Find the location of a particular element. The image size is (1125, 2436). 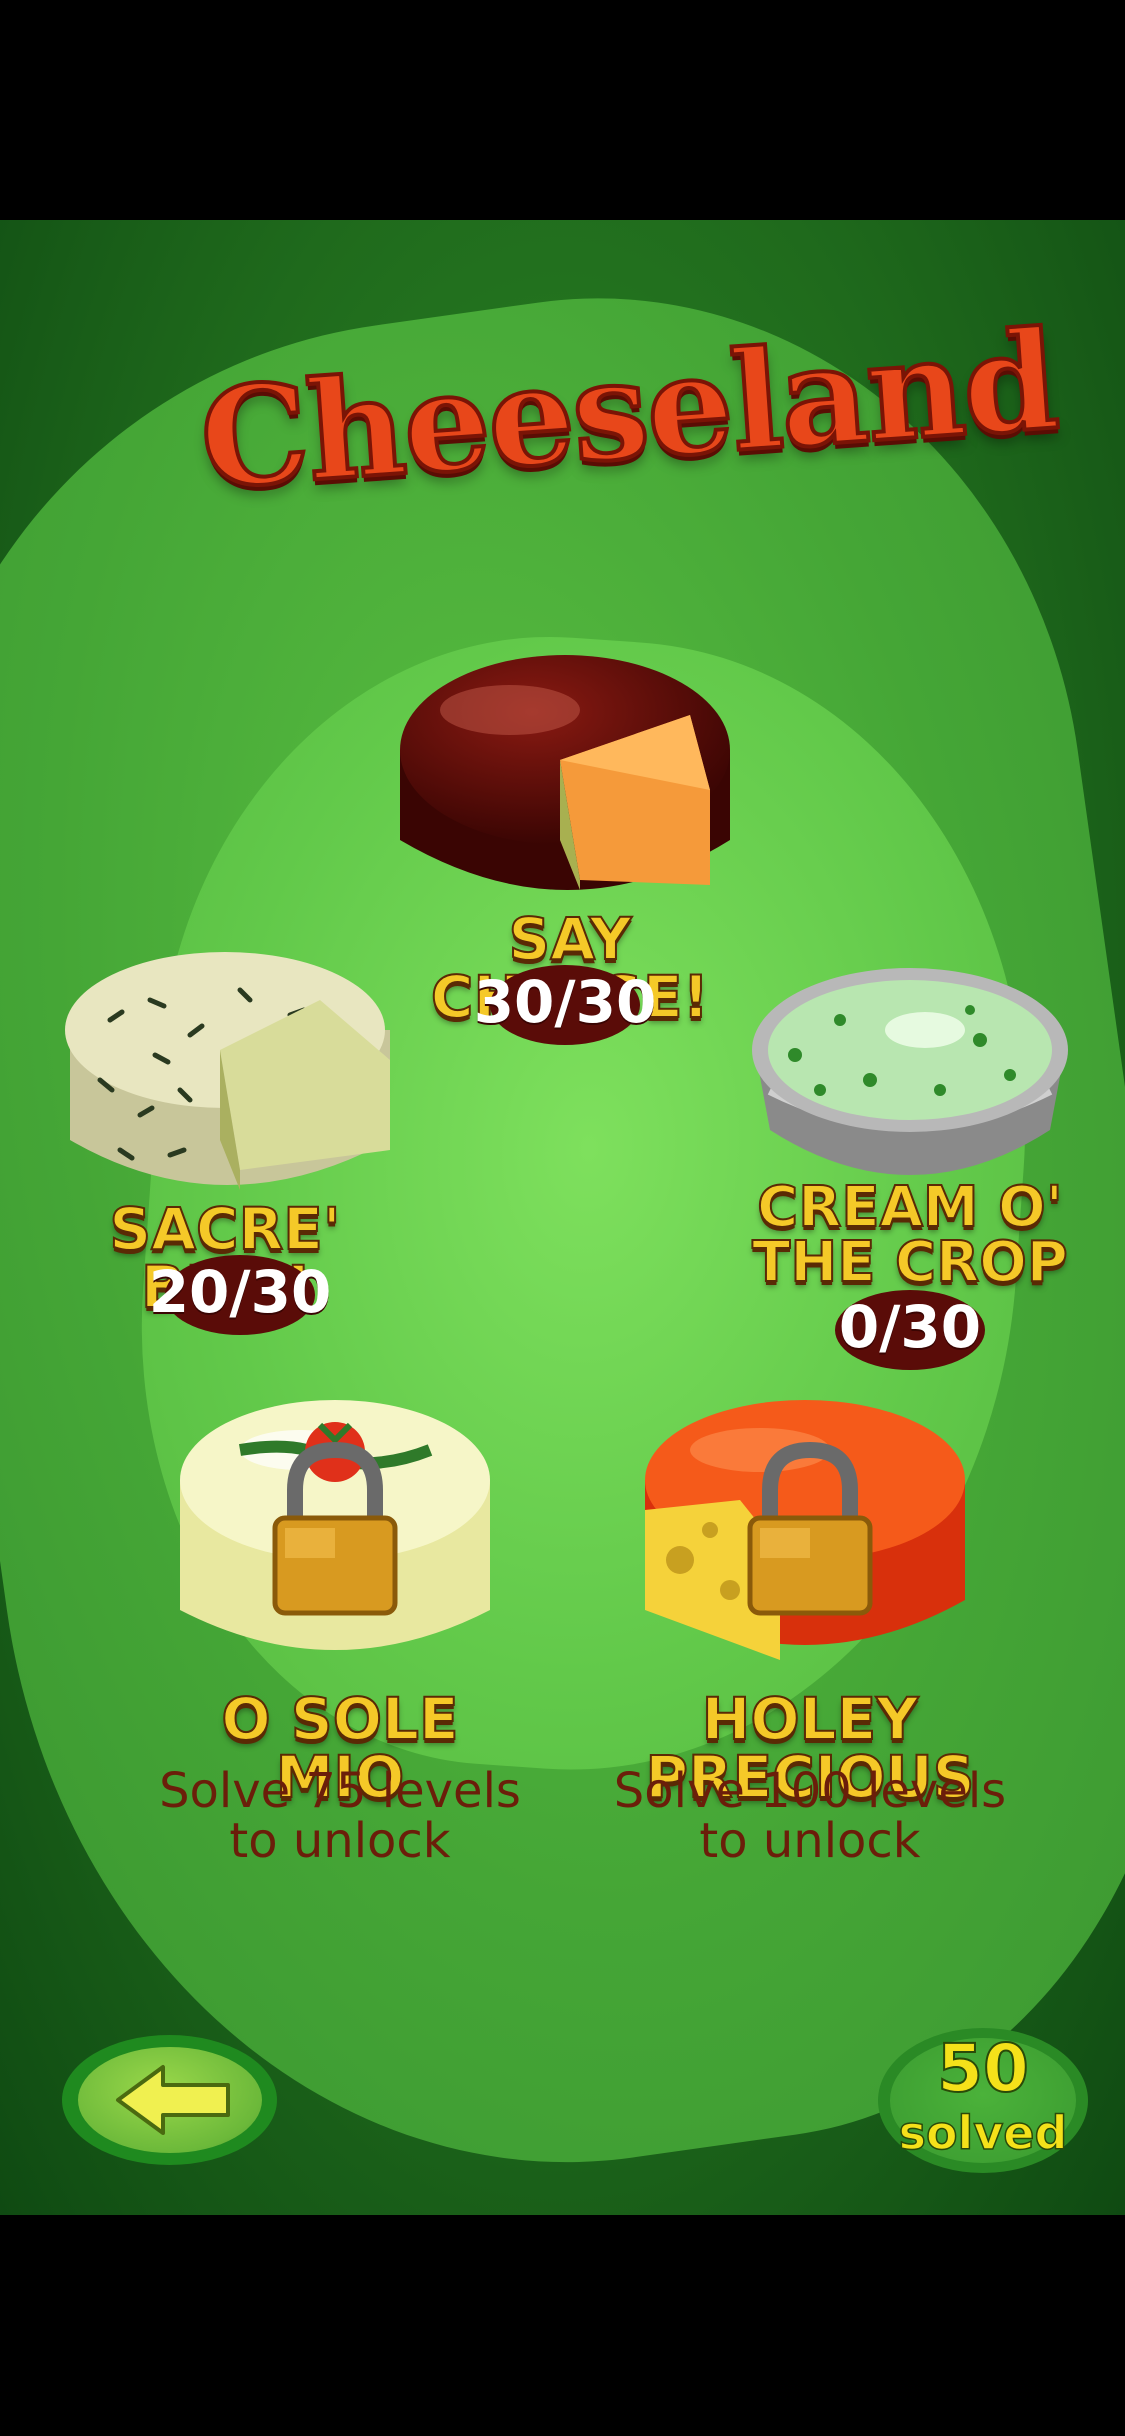

unlock-requirement-line1: Solve 100 levels is located at coordinates (810, 1791).